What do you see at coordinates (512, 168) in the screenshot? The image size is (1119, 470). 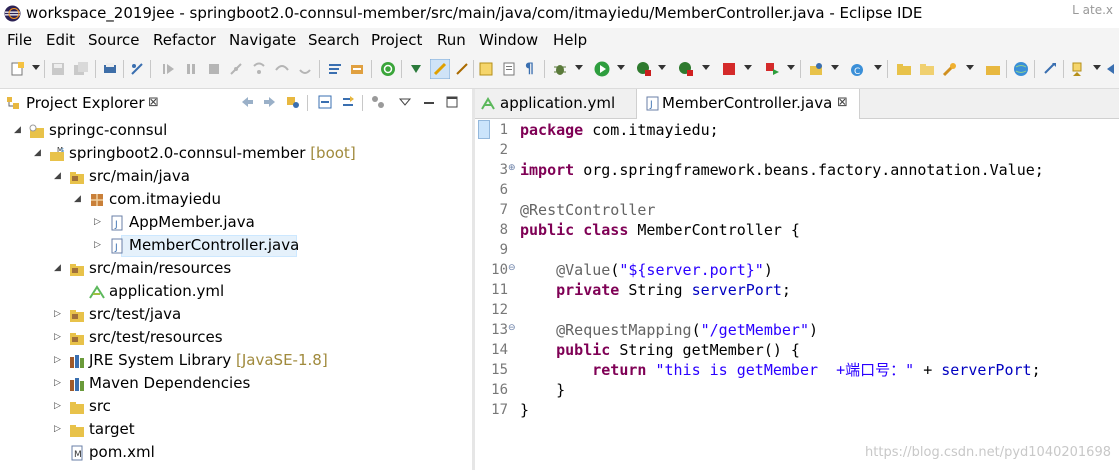 I see `expand-fold-icon: ⊕` at bounding box center [512, 168].